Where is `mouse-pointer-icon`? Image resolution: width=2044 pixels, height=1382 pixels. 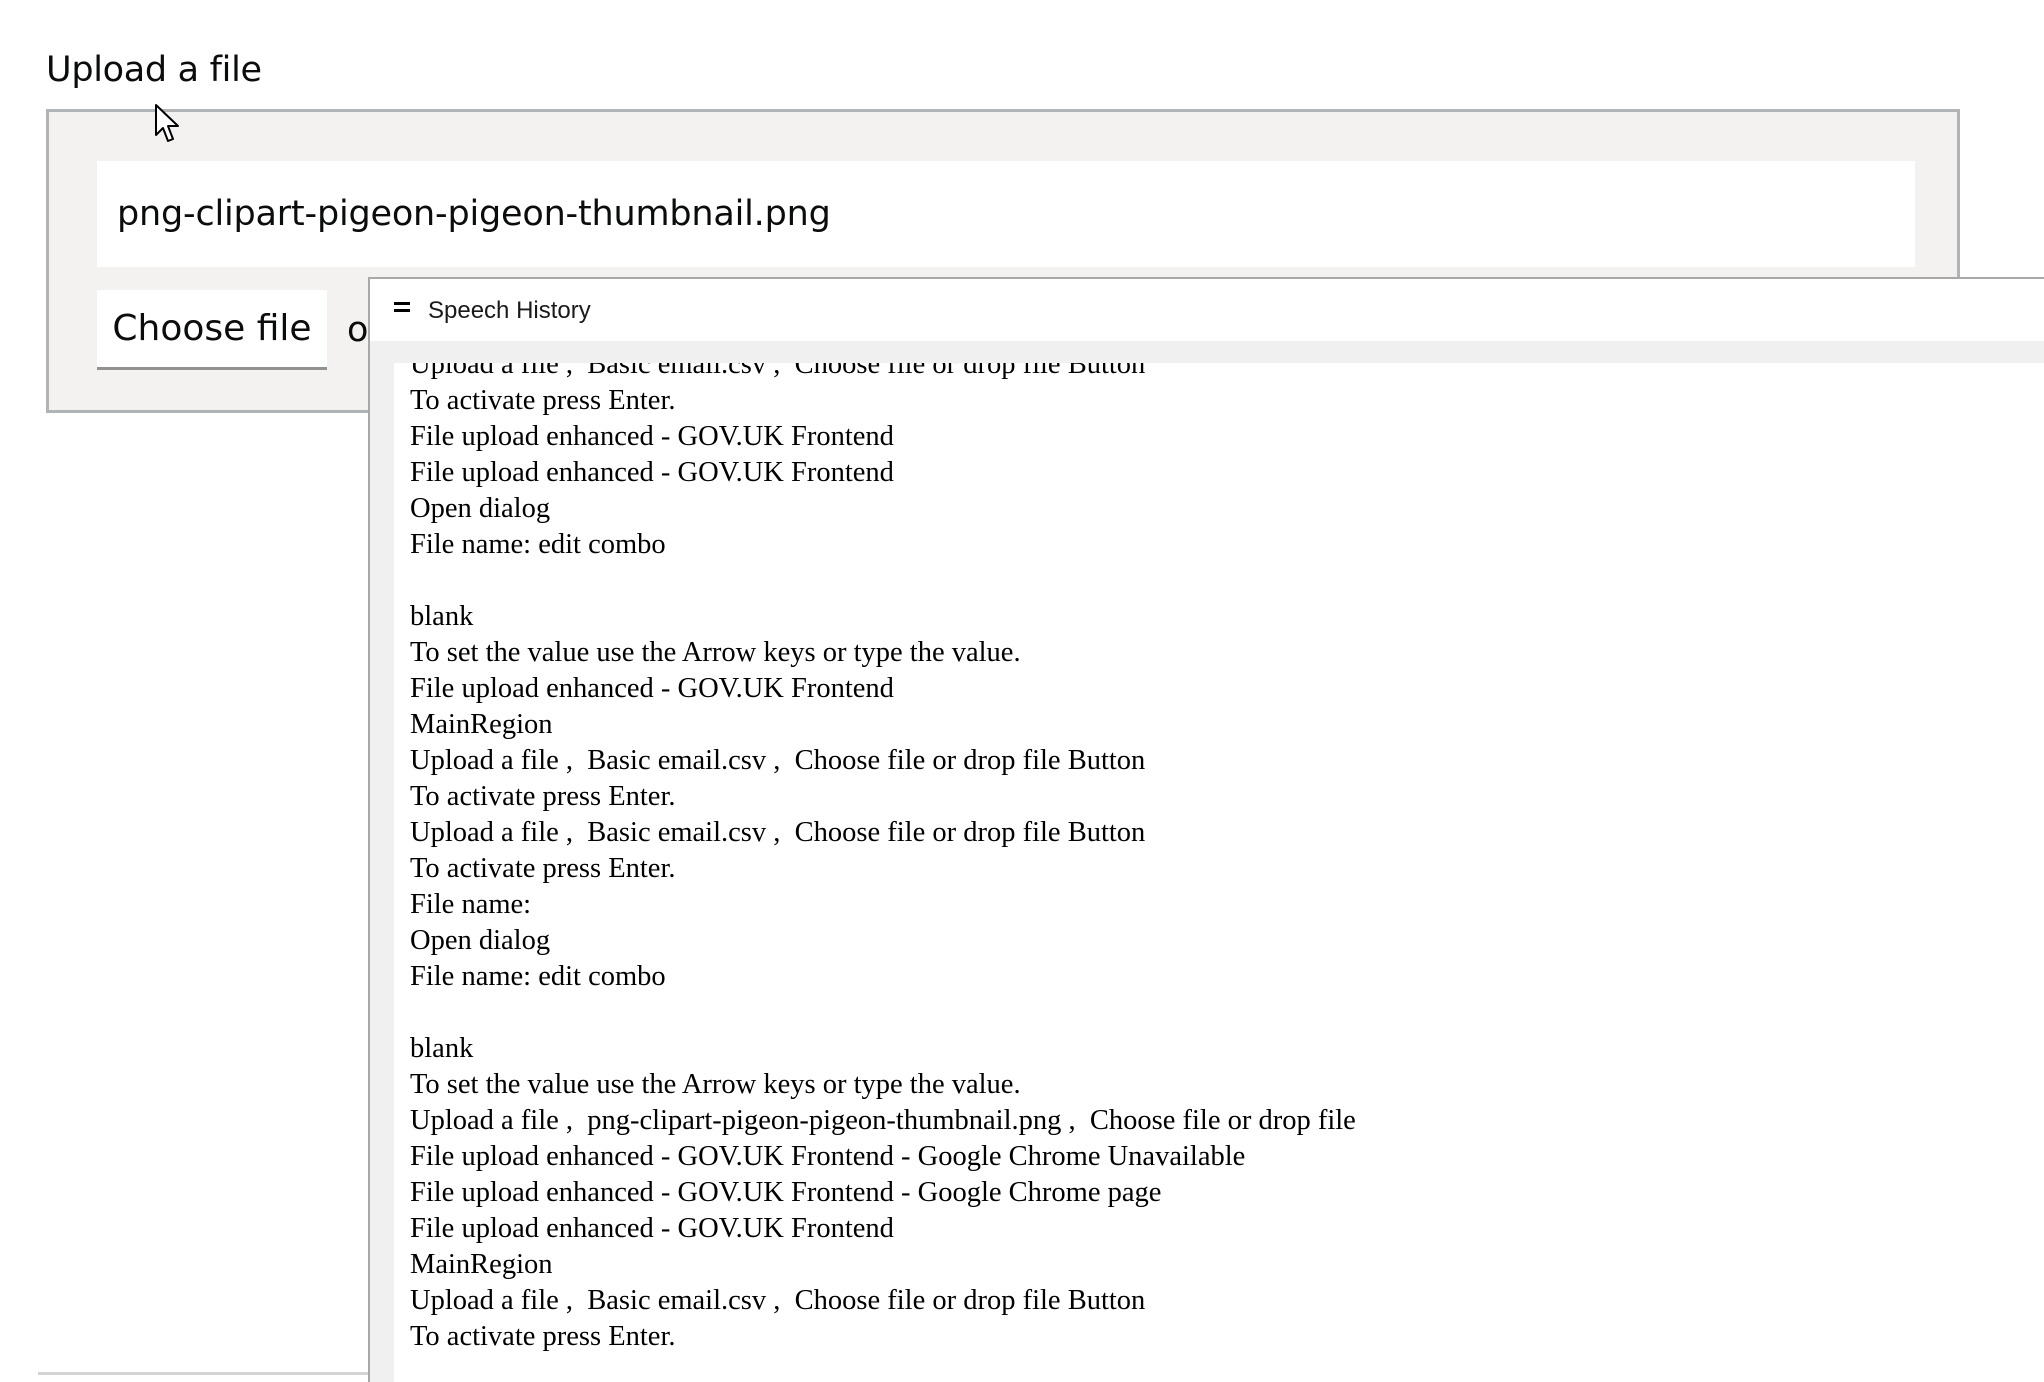
mouse-pointer-icon is located at coordinates (167, 123).